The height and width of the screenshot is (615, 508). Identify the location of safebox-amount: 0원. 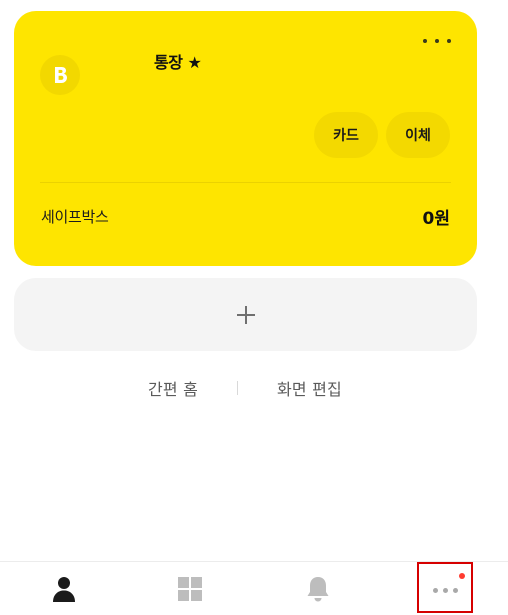
(436, 219).